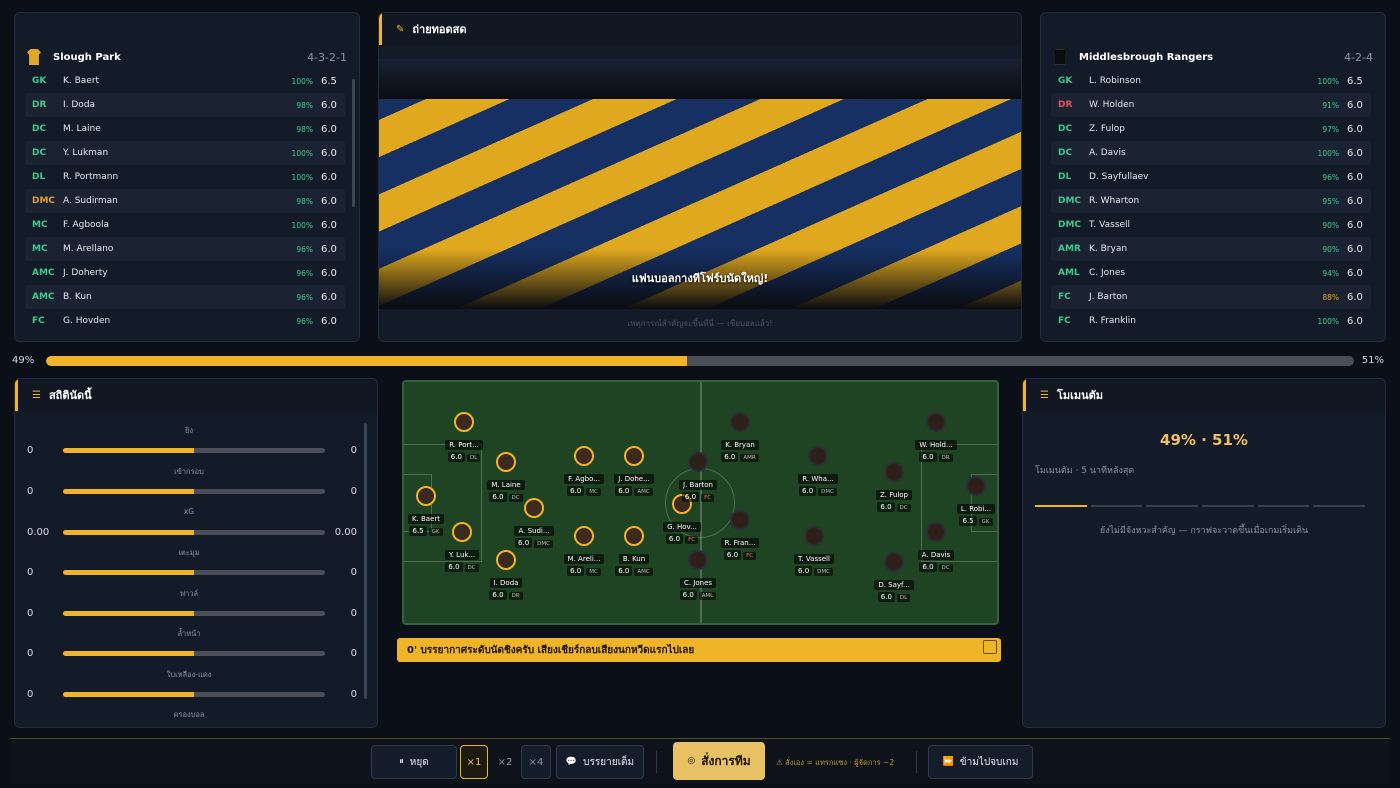 The width and height of the screenshot is (1400, 788). I want to click on player-name: B. Kun, so click(77, 297).